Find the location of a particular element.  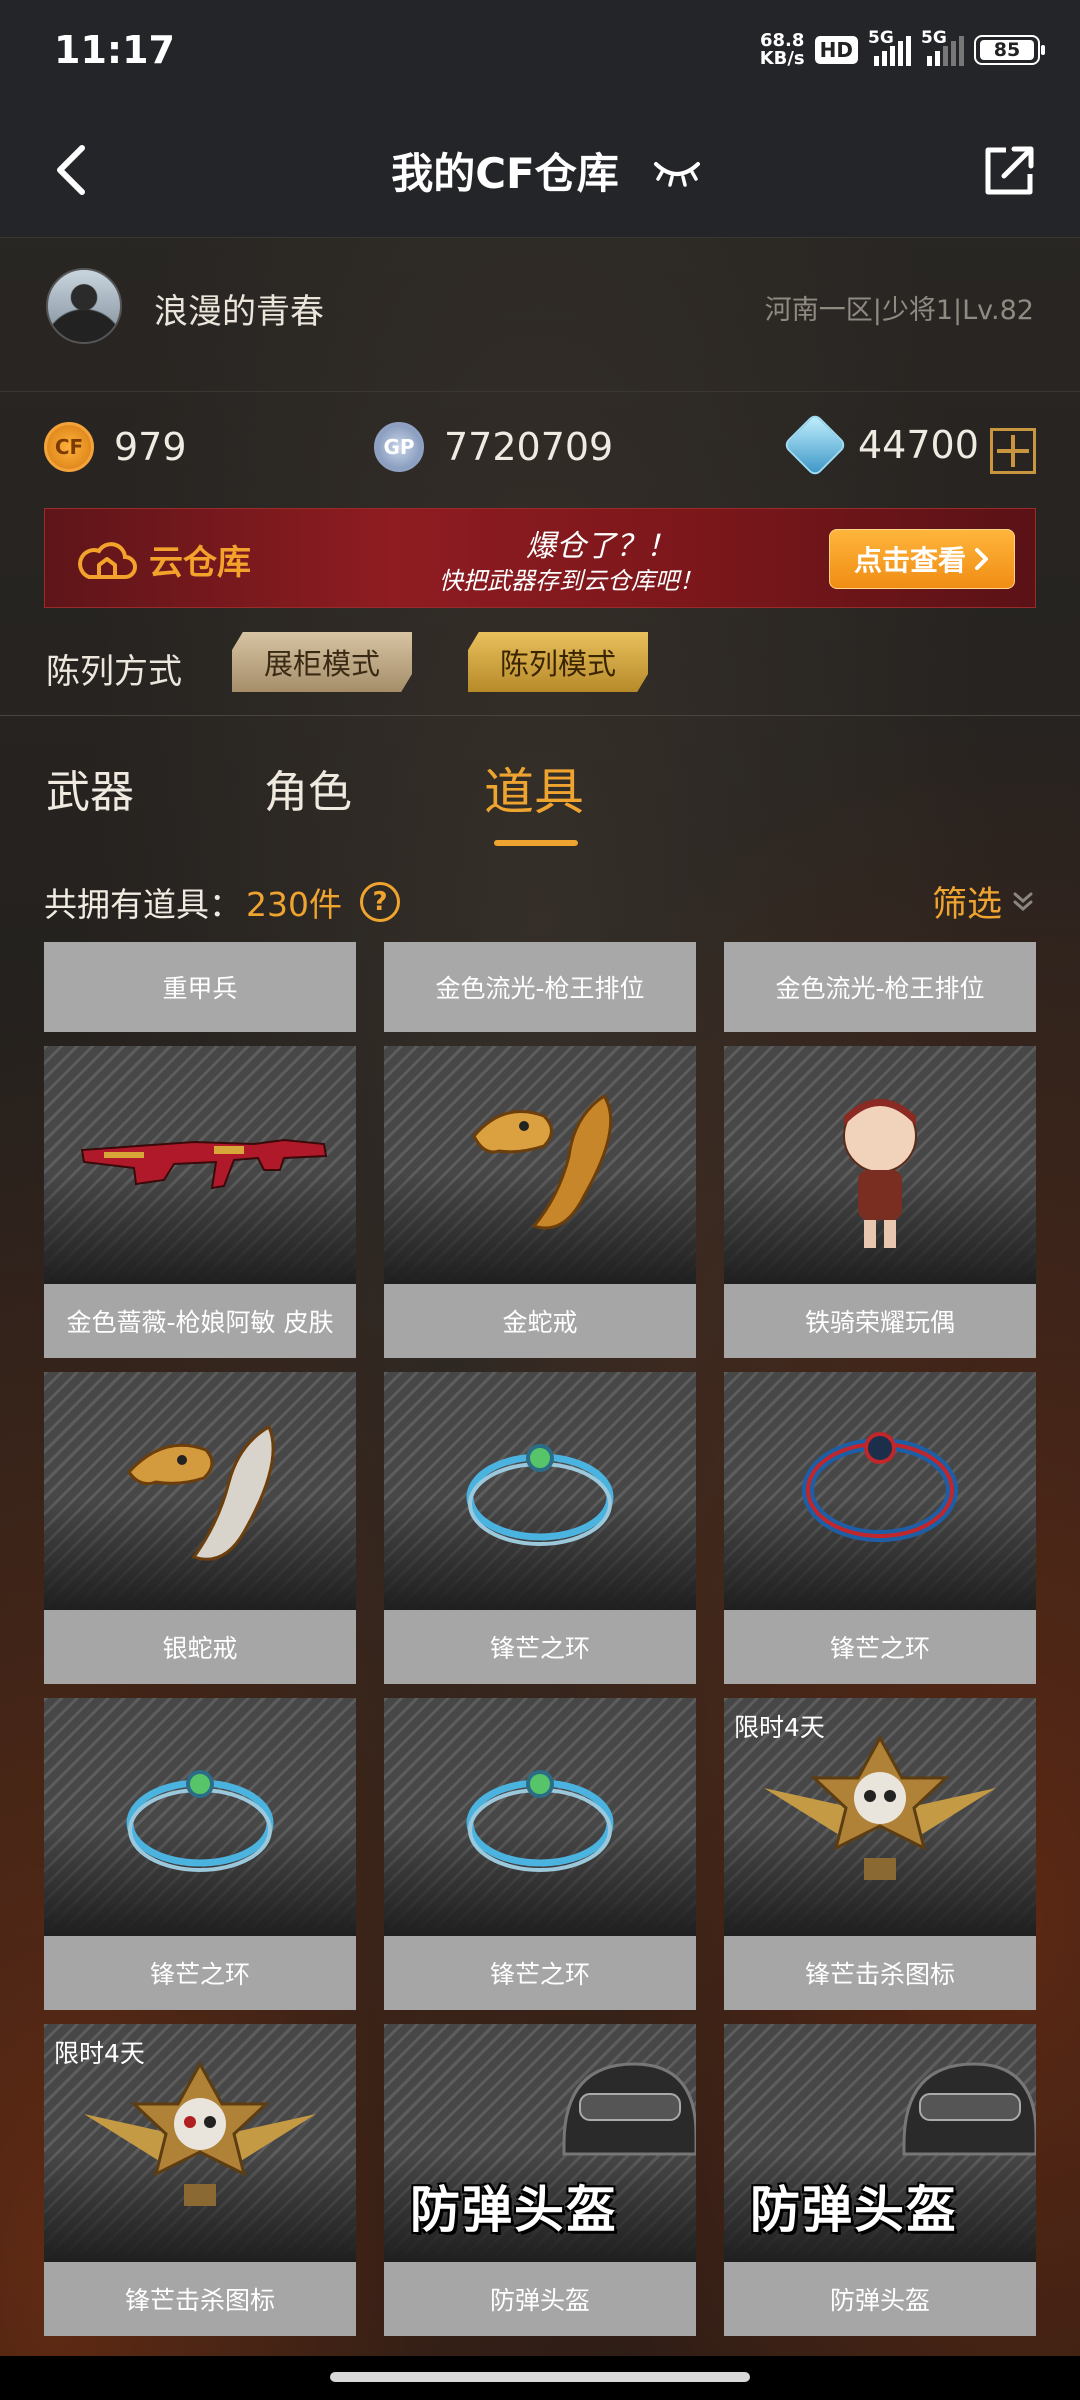

item-card: 金蛇戒 is located at coordinates (540, 1202).